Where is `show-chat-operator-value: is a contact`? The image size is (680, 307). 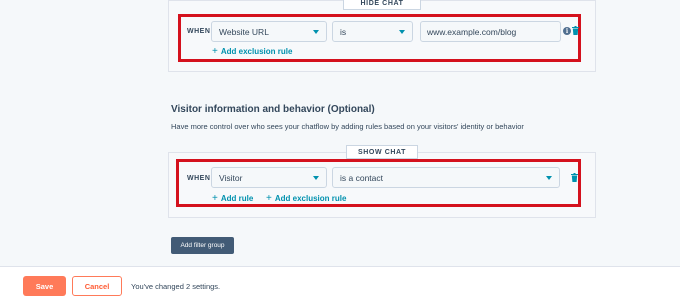
show-chat-operator-value: is a contact is located at coordinates (361, 177).